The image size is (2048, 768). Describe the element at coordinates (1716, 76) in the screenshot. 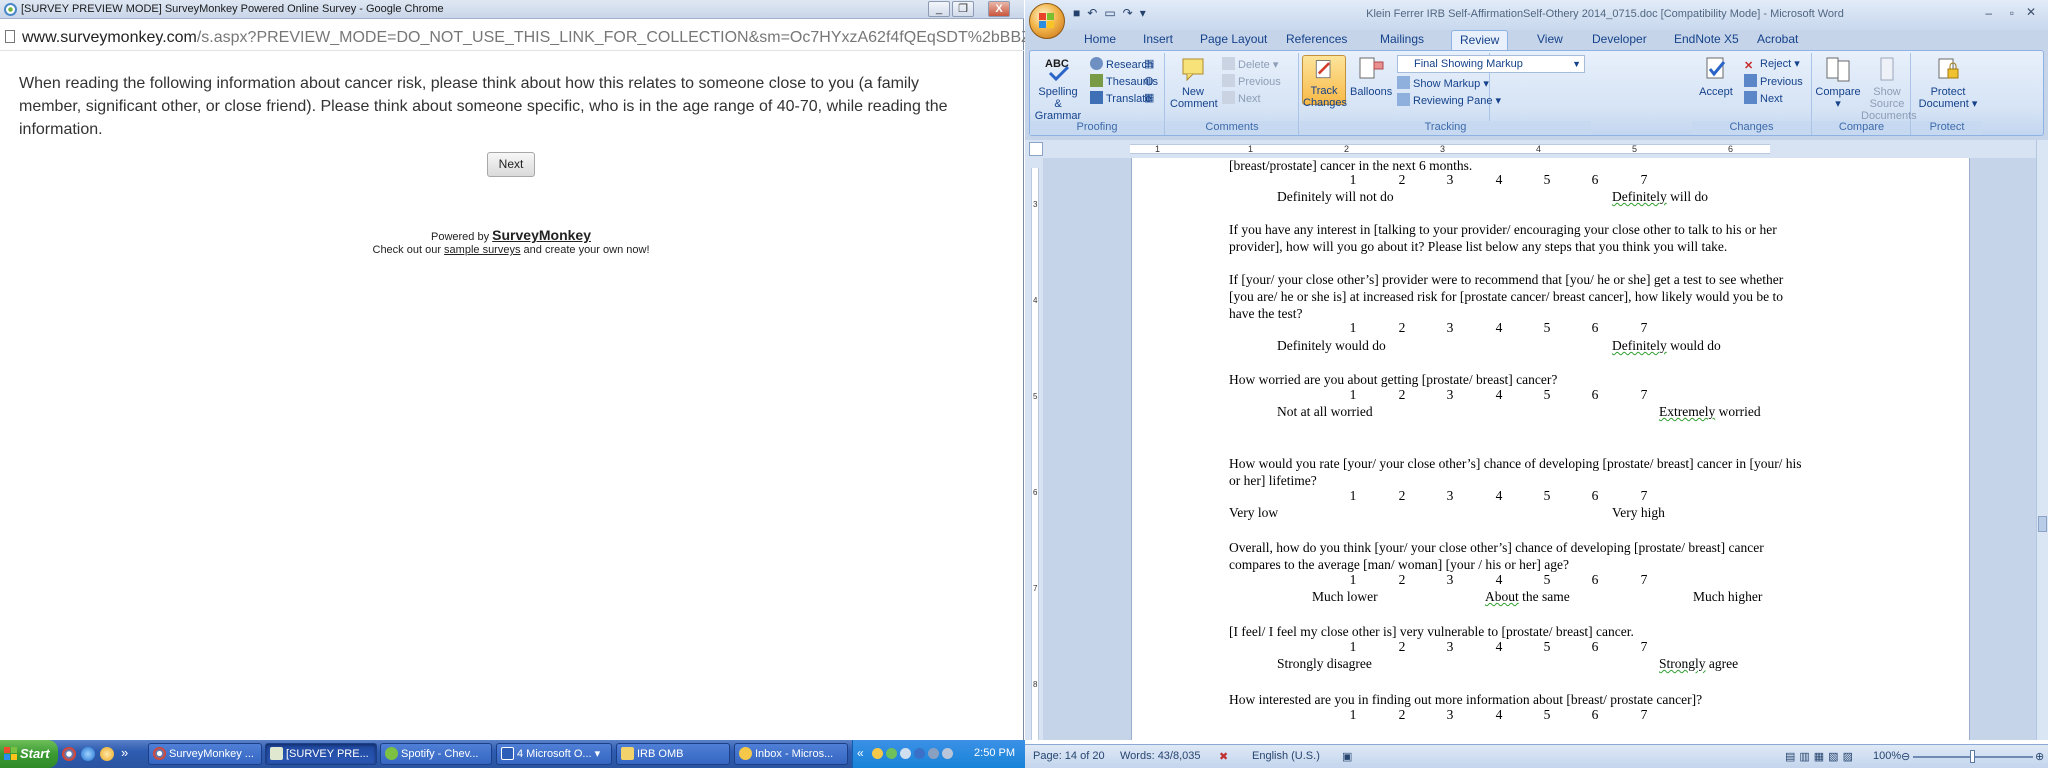

I see `accept-button: Accept` at that location.